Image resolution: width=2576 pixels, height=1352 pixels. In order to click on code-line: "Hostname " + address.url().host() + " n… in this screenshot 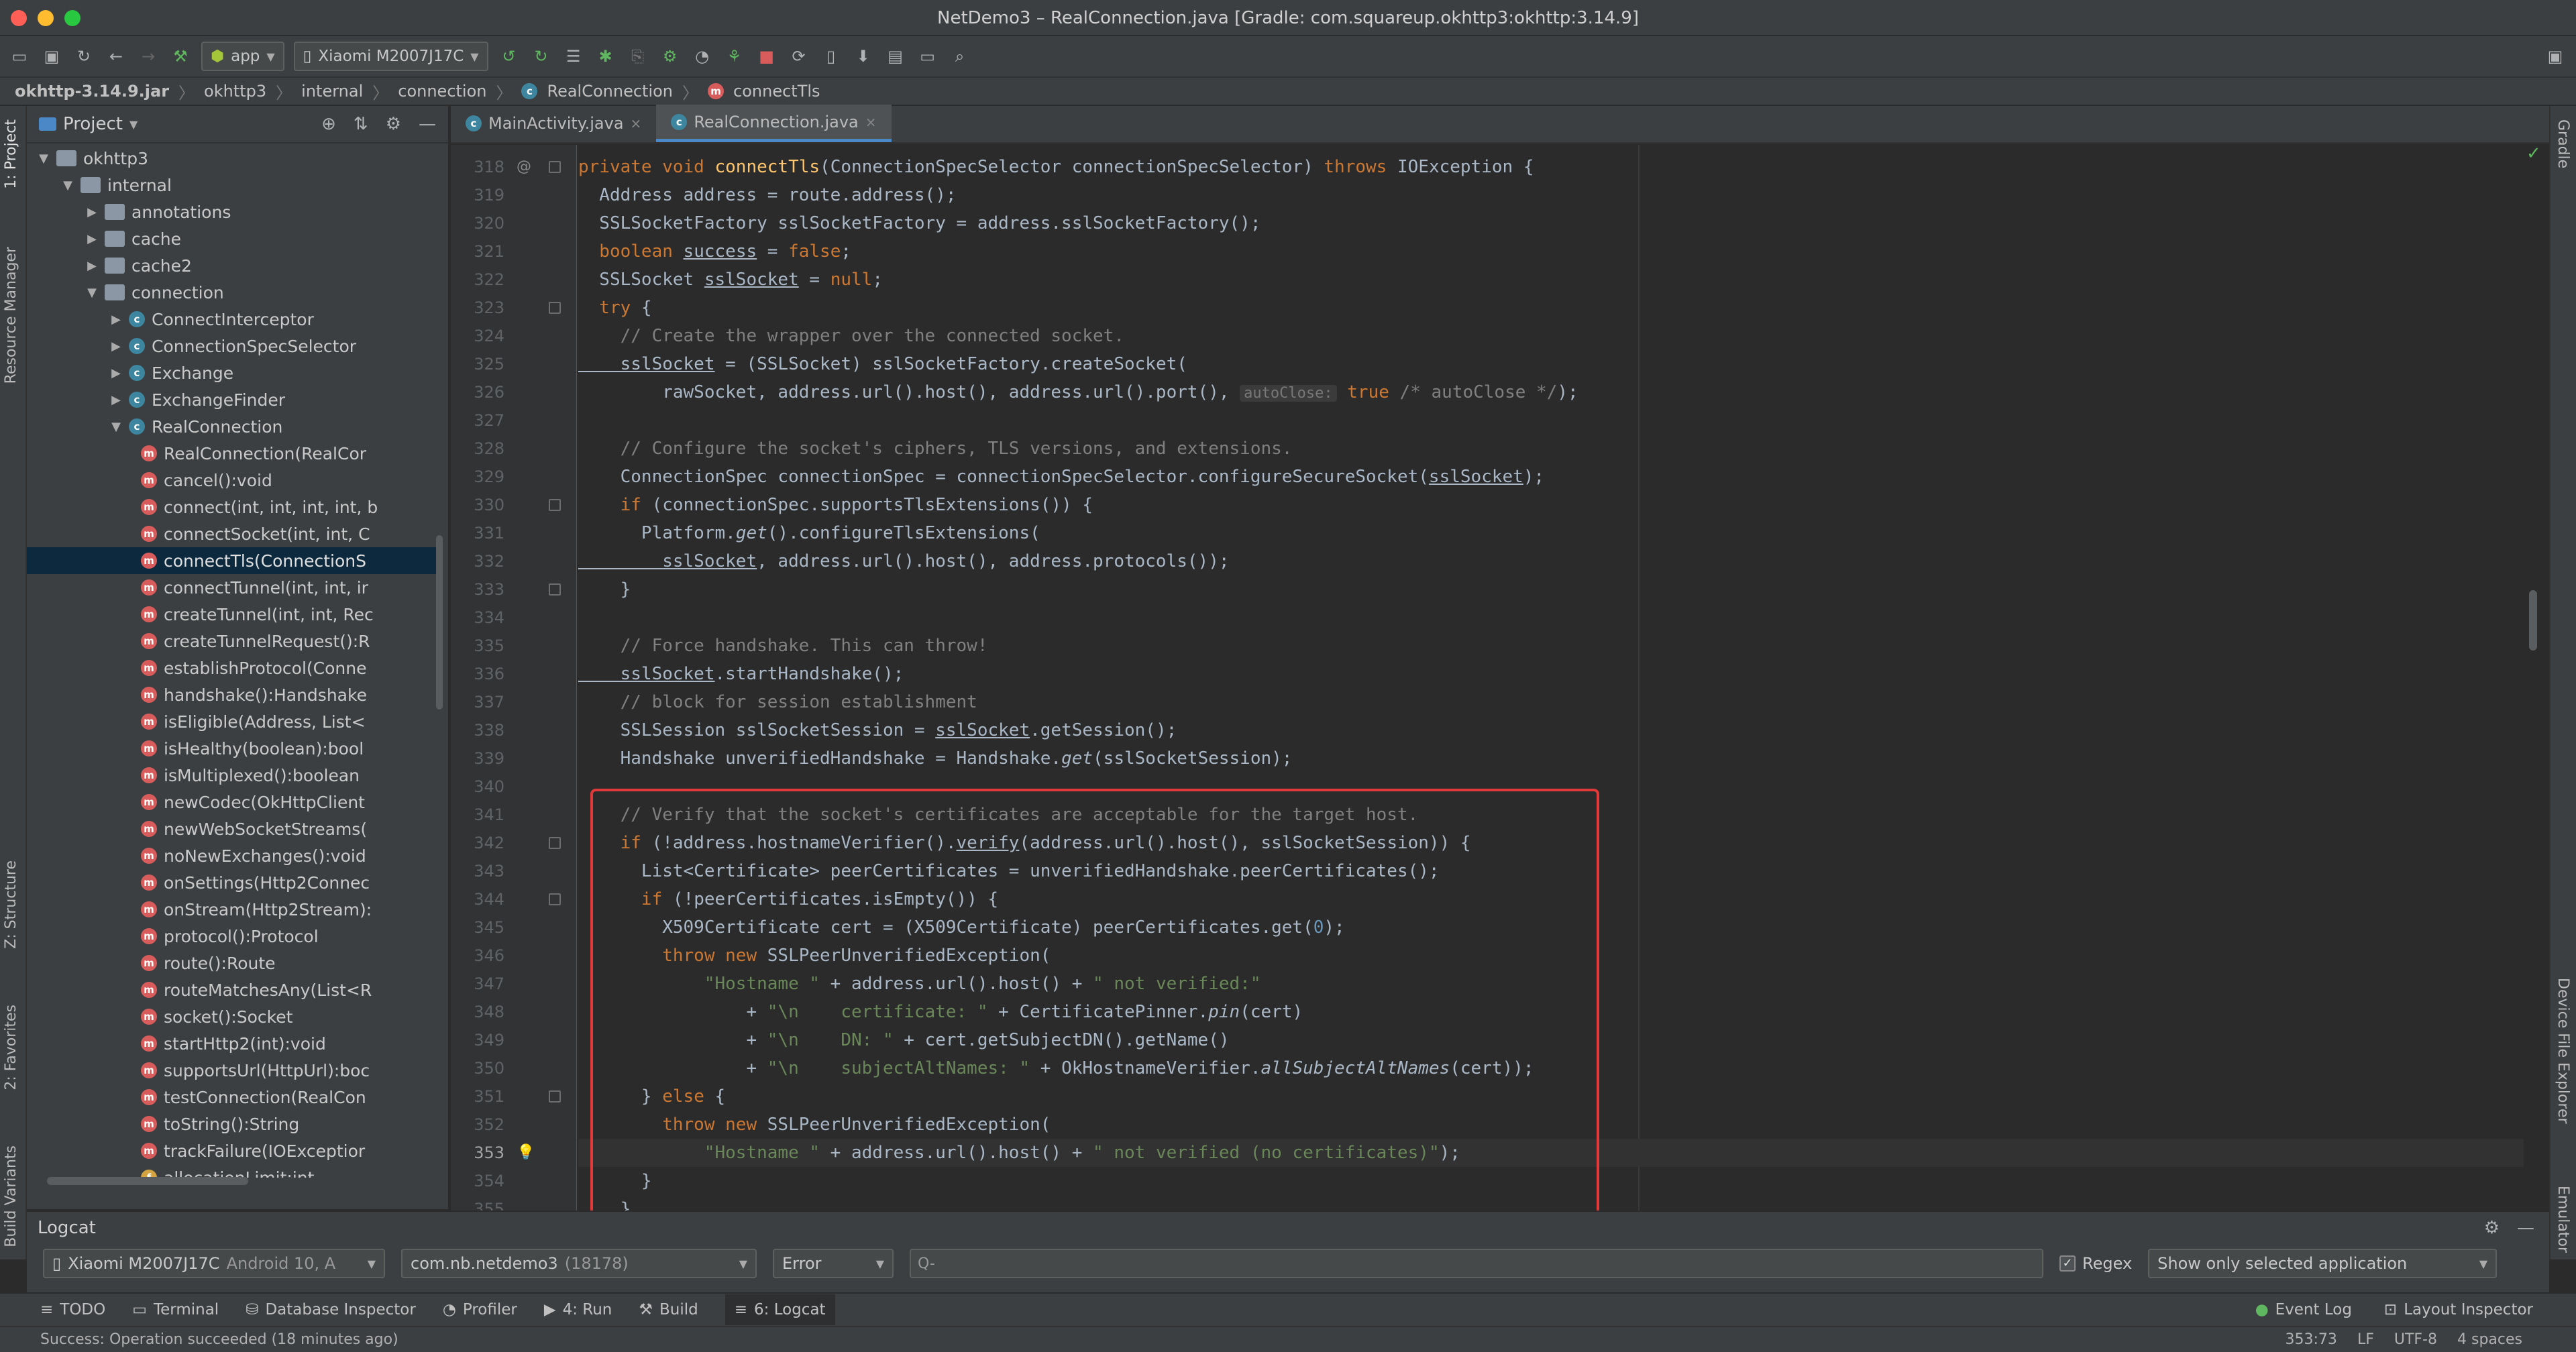, I will do `click(1551, 1153)`.